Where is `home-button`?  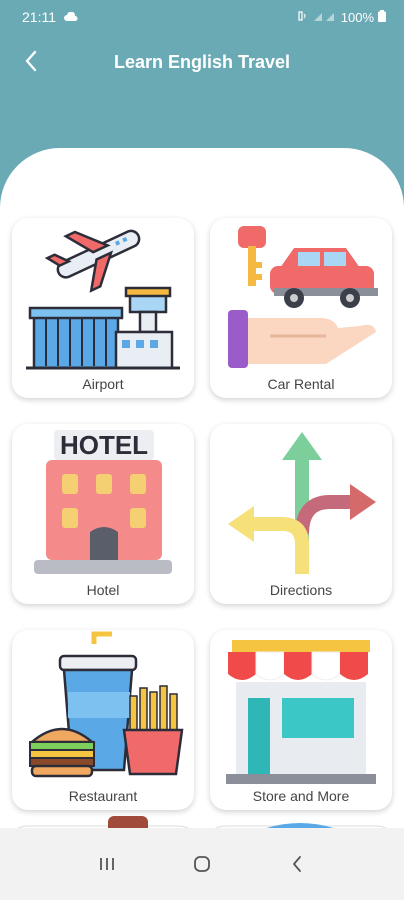
home-button is located at coordinates (202, 864).